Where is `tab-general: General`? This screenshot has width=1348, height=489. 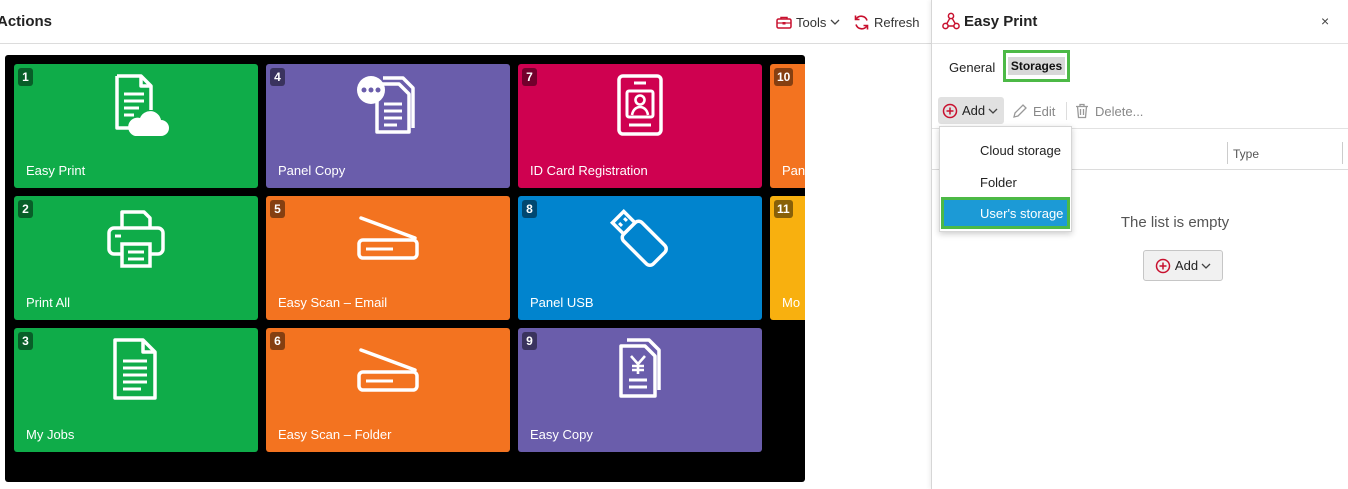 tab-general: General is located at coordinates (972, 67).